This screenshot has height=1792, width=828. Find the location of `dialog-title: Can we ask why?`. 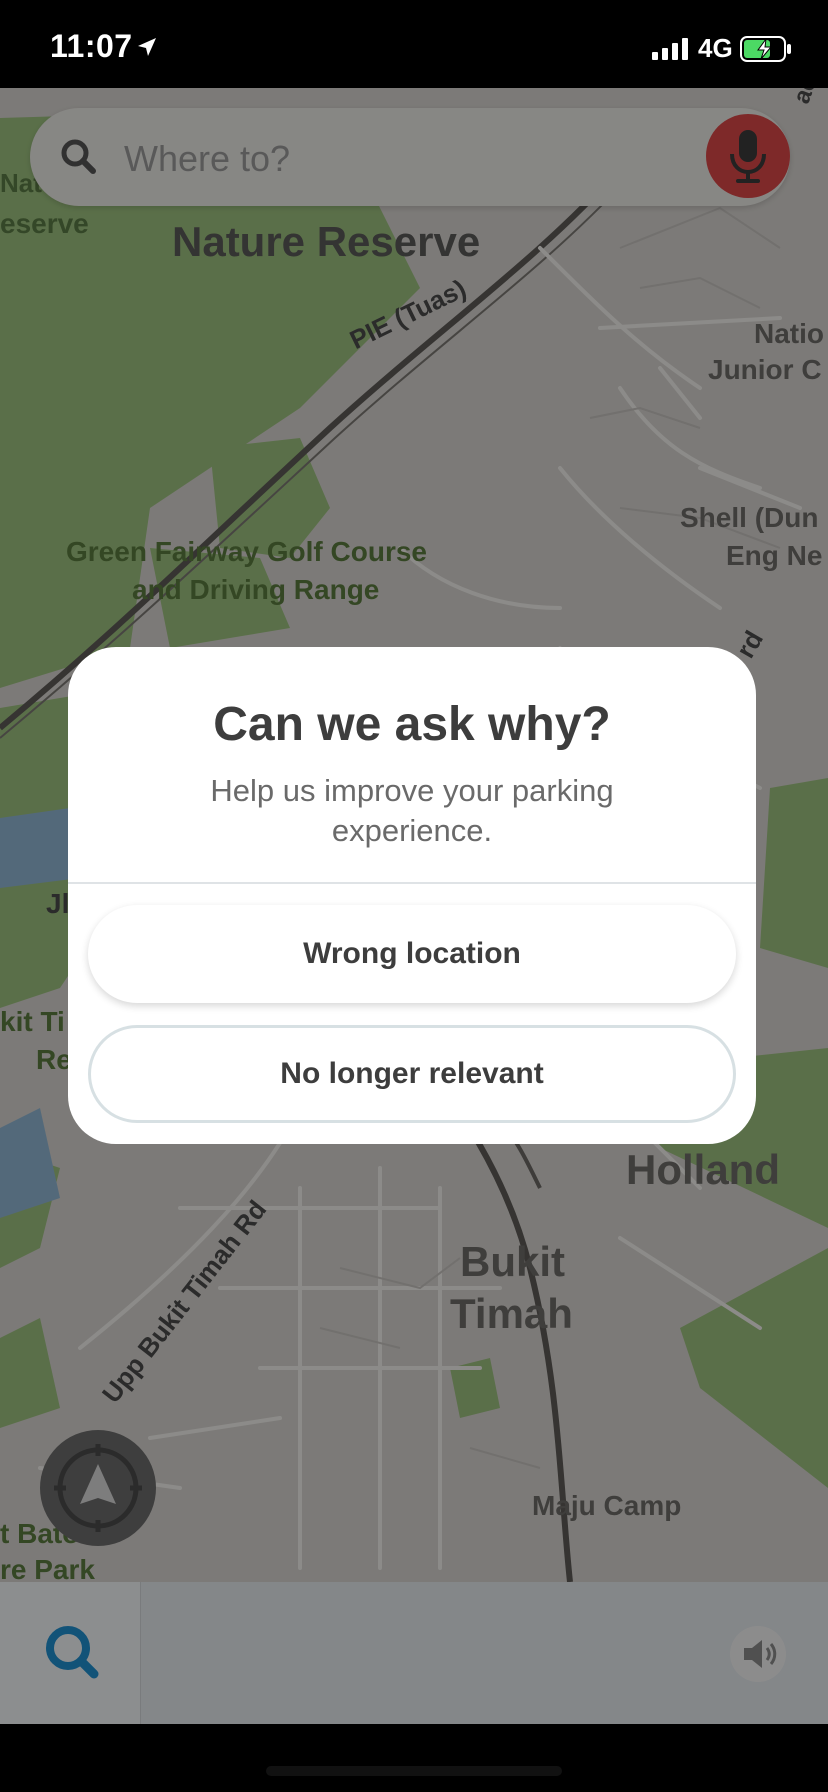

dialog-title: Can we ask why? is located at coordinates (412, 724).